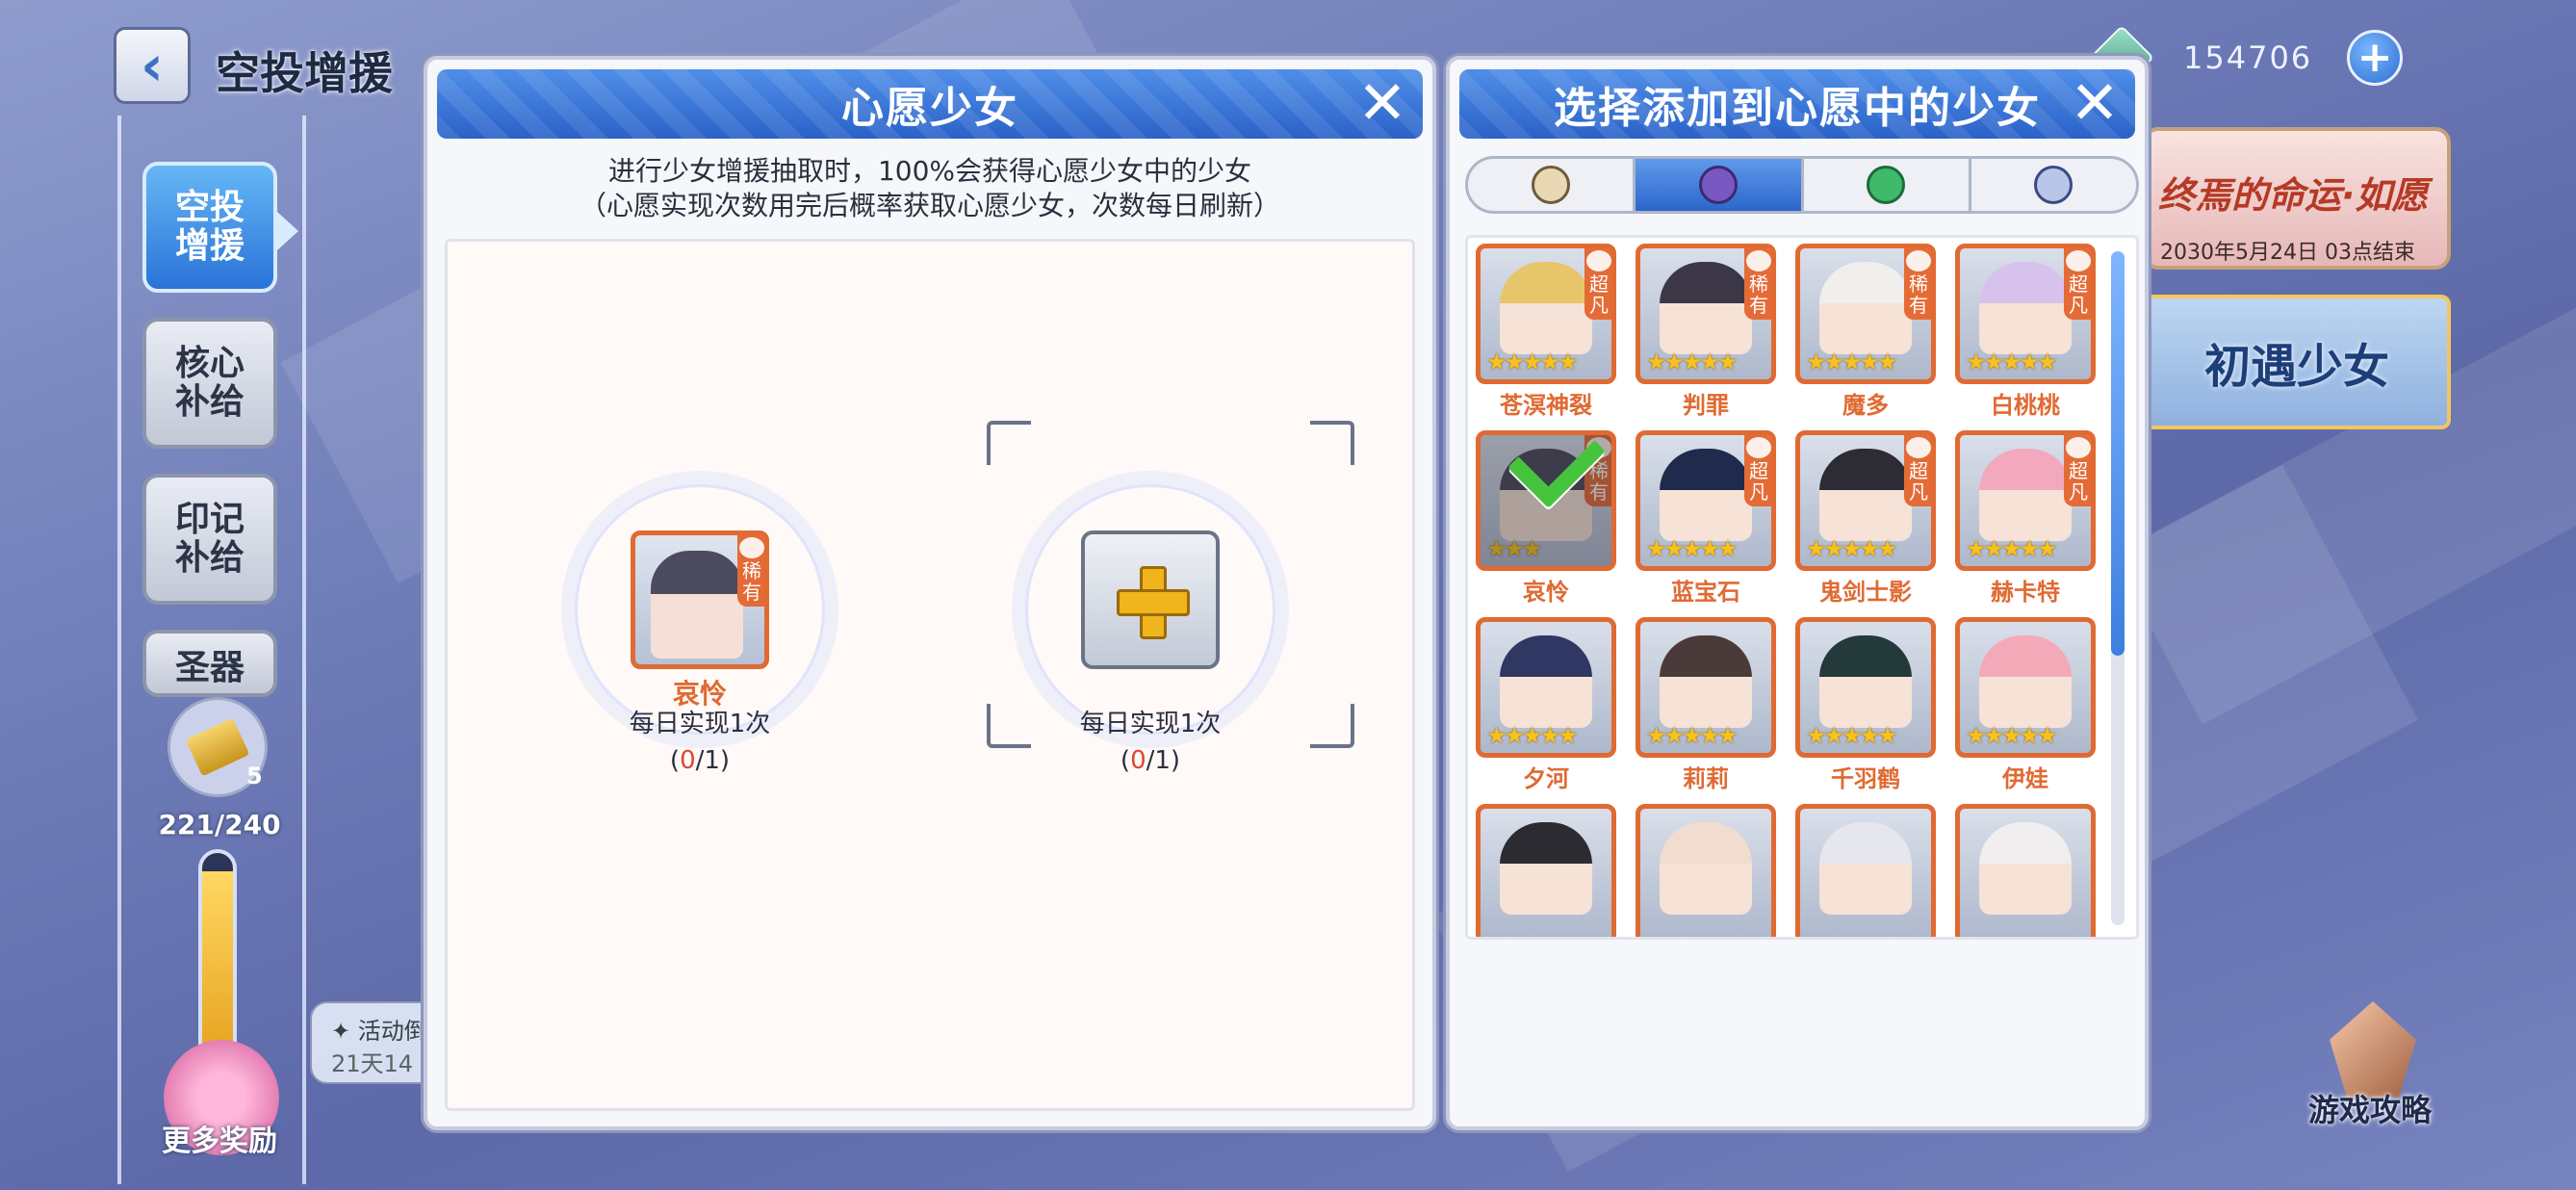 The height and width of the screenshot is (1190, 2576). I want to click on add-currency-button: +, so click(2375, 58).